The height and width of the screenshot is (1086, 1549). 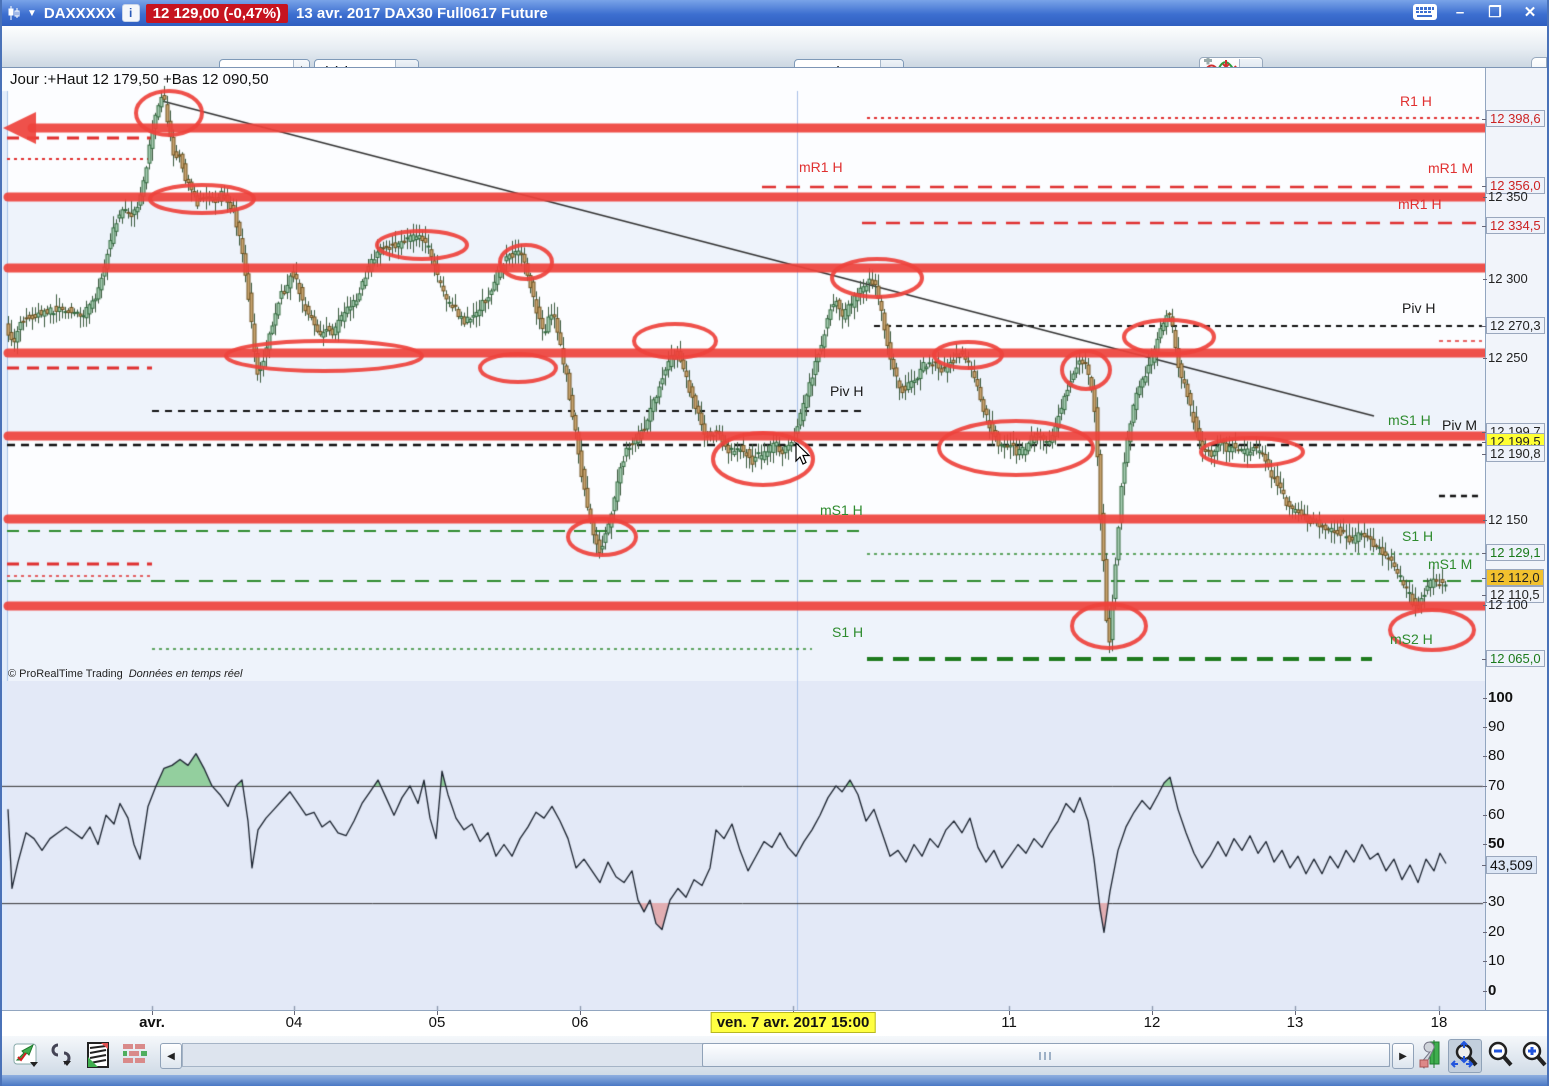 What do you see at coordinates (1425, 12) in the screenshot?
I see `keyboard-icon` at bounding box center [1425, 12].